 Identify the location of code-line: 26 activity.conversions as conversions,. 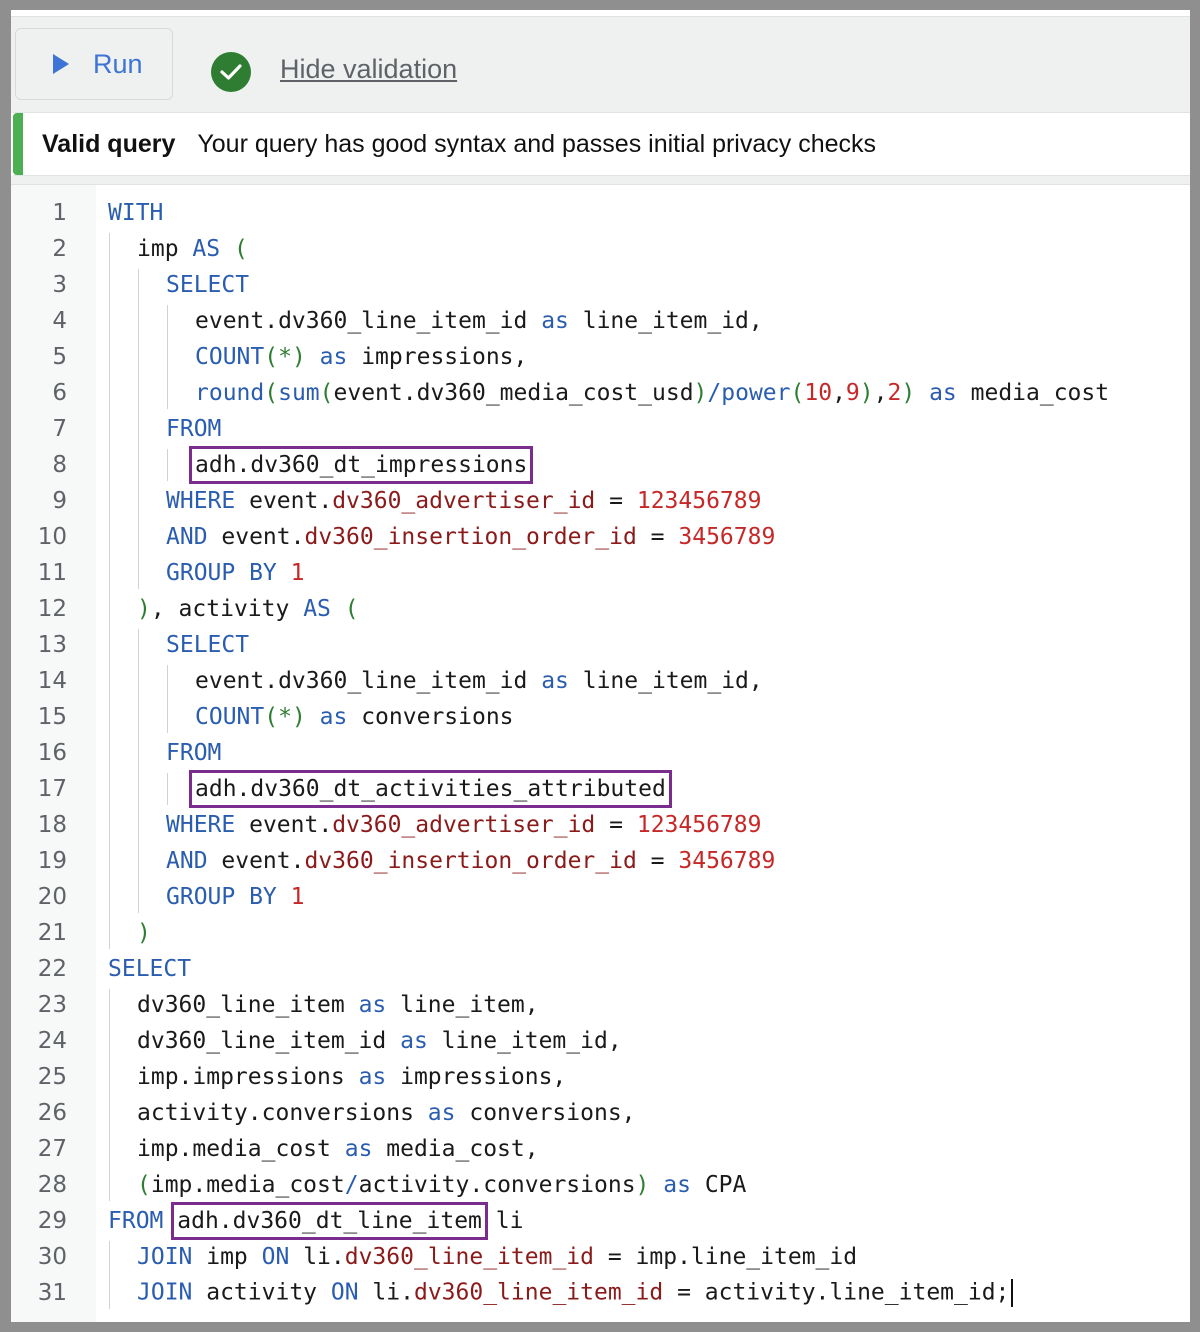
(600, 1113).